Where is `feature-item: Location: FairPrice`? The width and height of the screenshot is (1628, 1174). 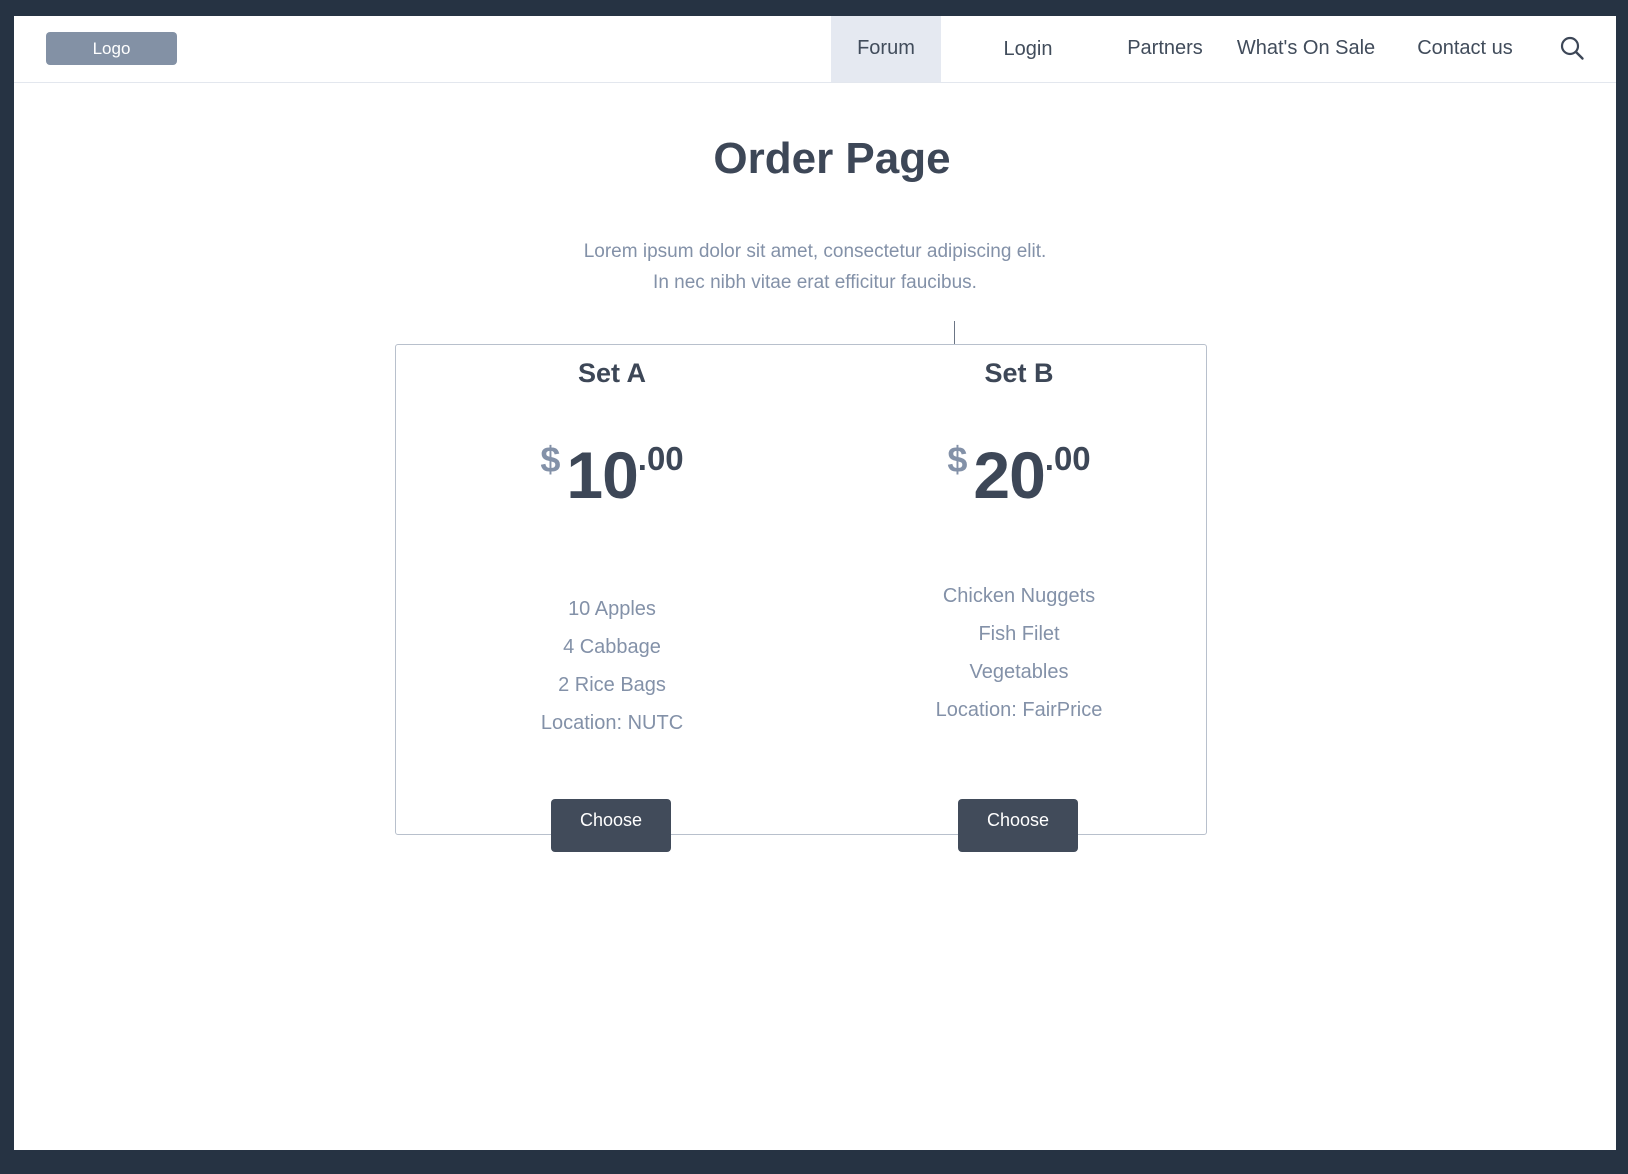 feature-item: Location: FairPrice is located at coordinates (1019, 710).